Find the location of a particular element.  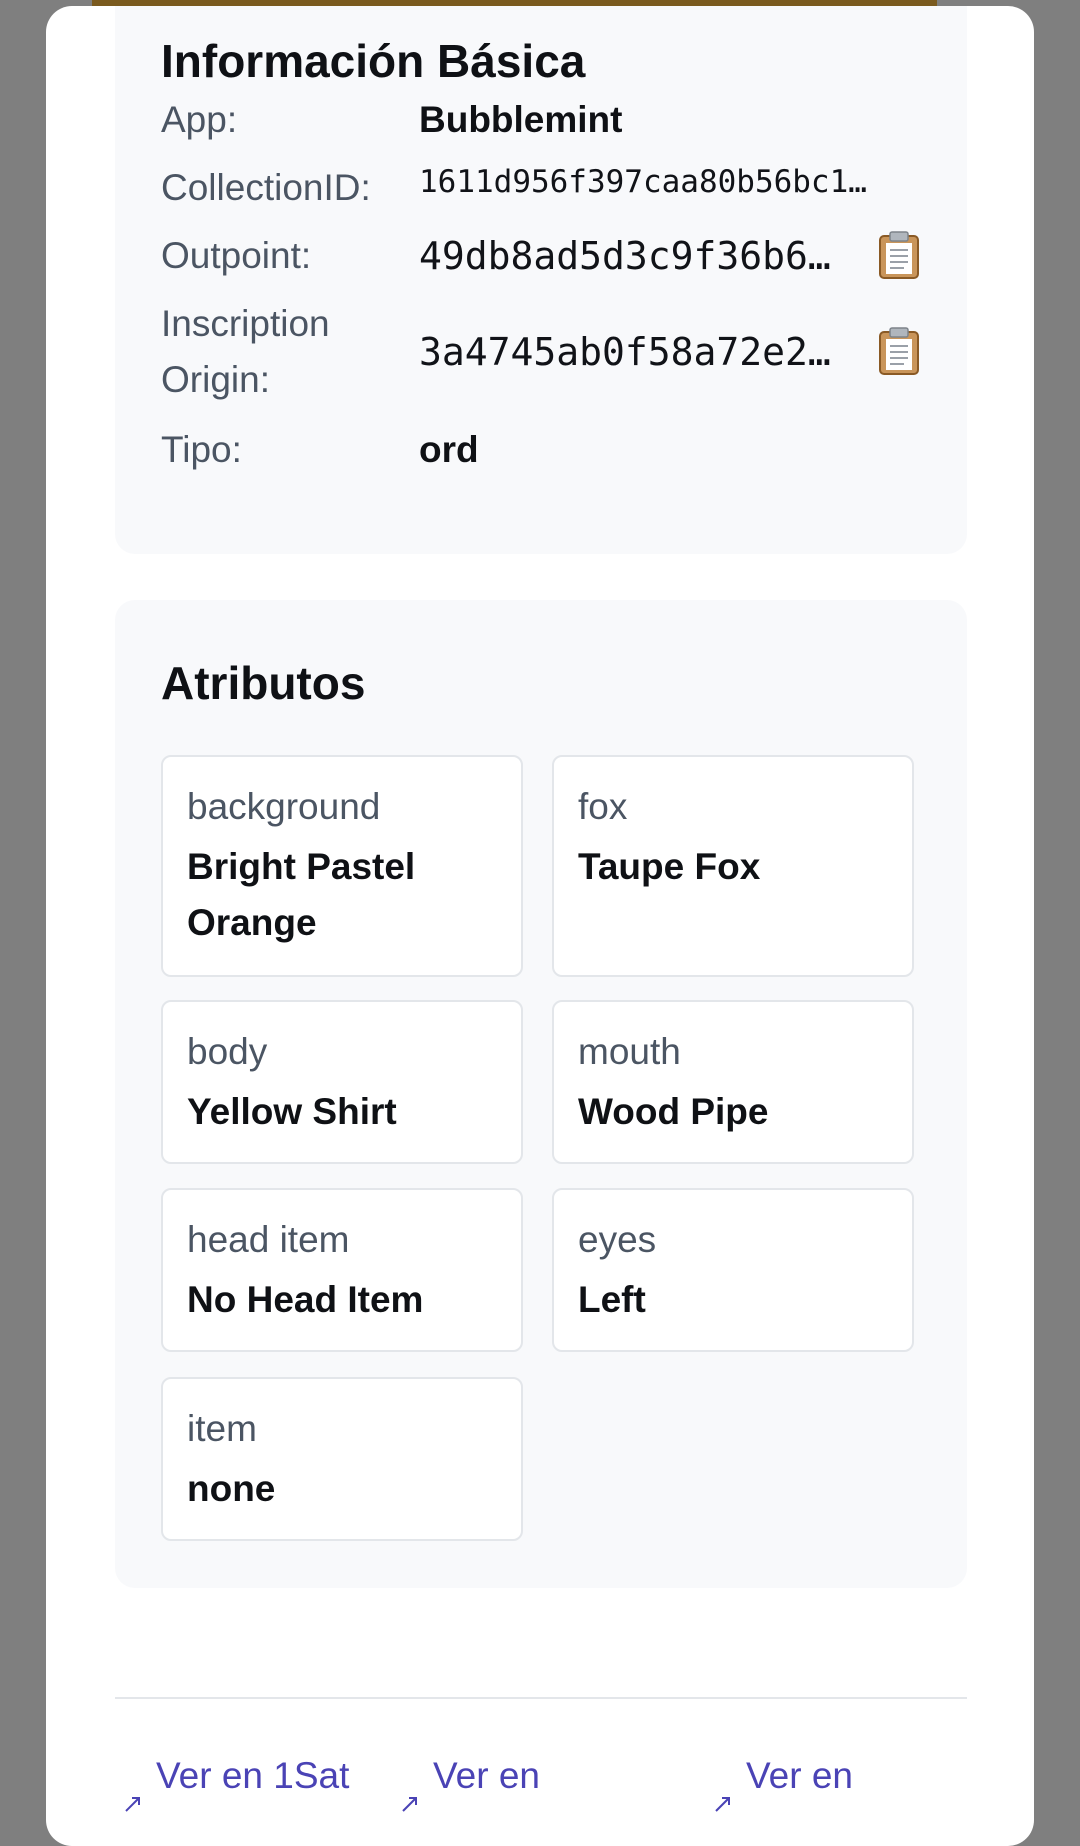

info-value-app: Bubblemint is located at coordinates (521, 119).